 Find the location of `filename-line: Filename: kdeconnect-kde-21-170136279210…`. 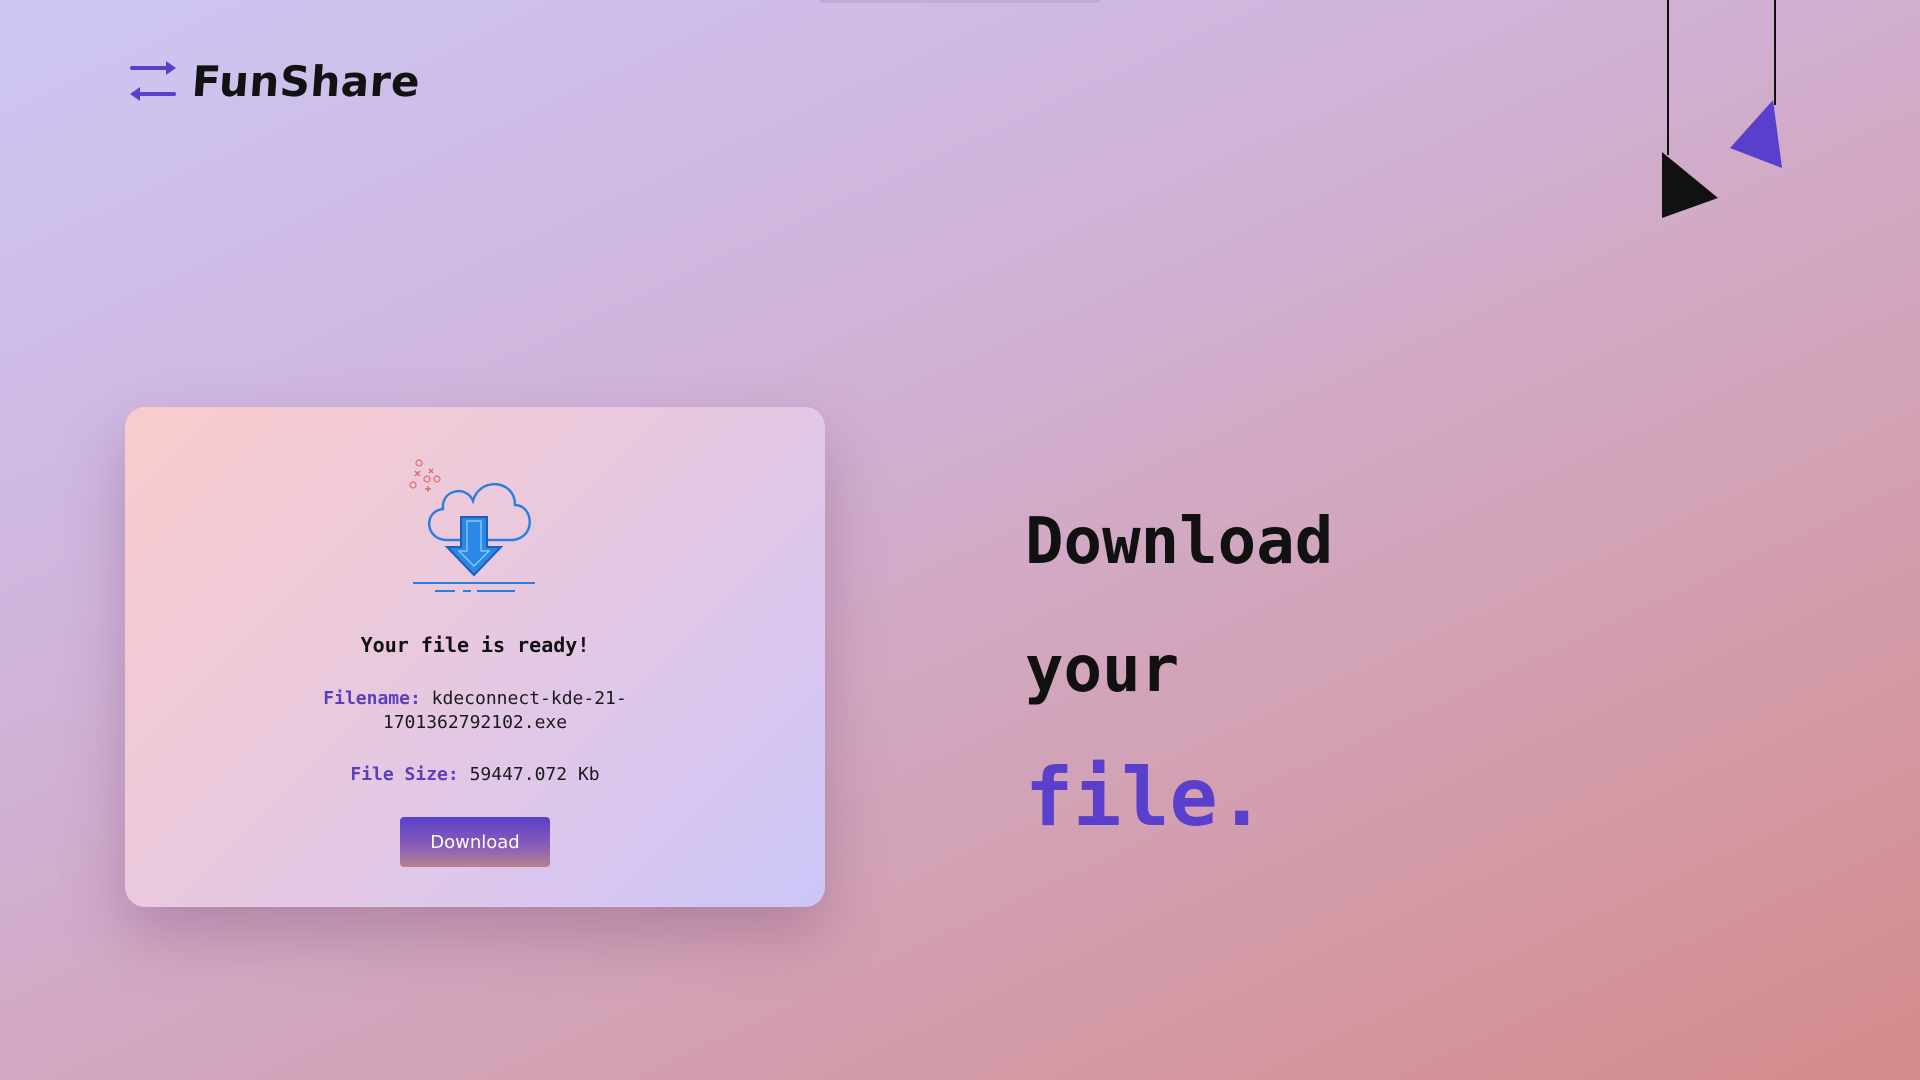

filename-line: Filename: kdeconnect-kde-21-170136279210… is located at coordinates (475, 711).